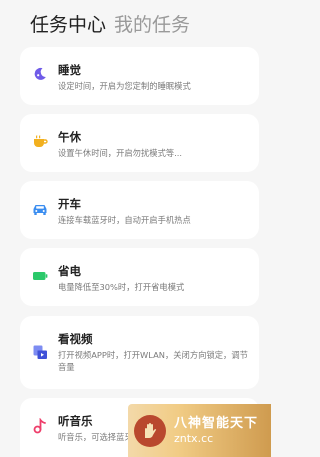 The height and width of the screenshot is (457, 320). Describe the element at coordinates (69, 137) in the screenshot. I see `task-title: 午休` at that location.